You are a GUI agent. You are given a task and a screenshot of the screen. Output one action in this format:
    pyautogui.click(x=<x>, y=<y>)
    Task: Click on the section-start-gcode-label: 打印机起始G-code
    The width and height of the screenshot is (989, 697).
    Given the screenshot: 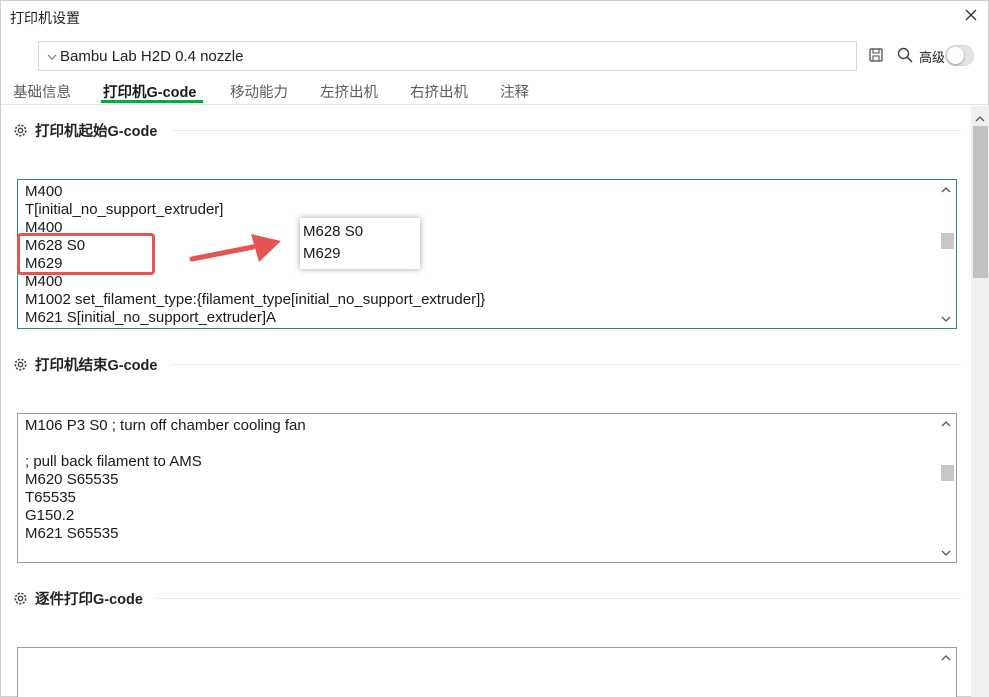 What is the action you would take?
    pyautogui.click(x=96, y=132)
    